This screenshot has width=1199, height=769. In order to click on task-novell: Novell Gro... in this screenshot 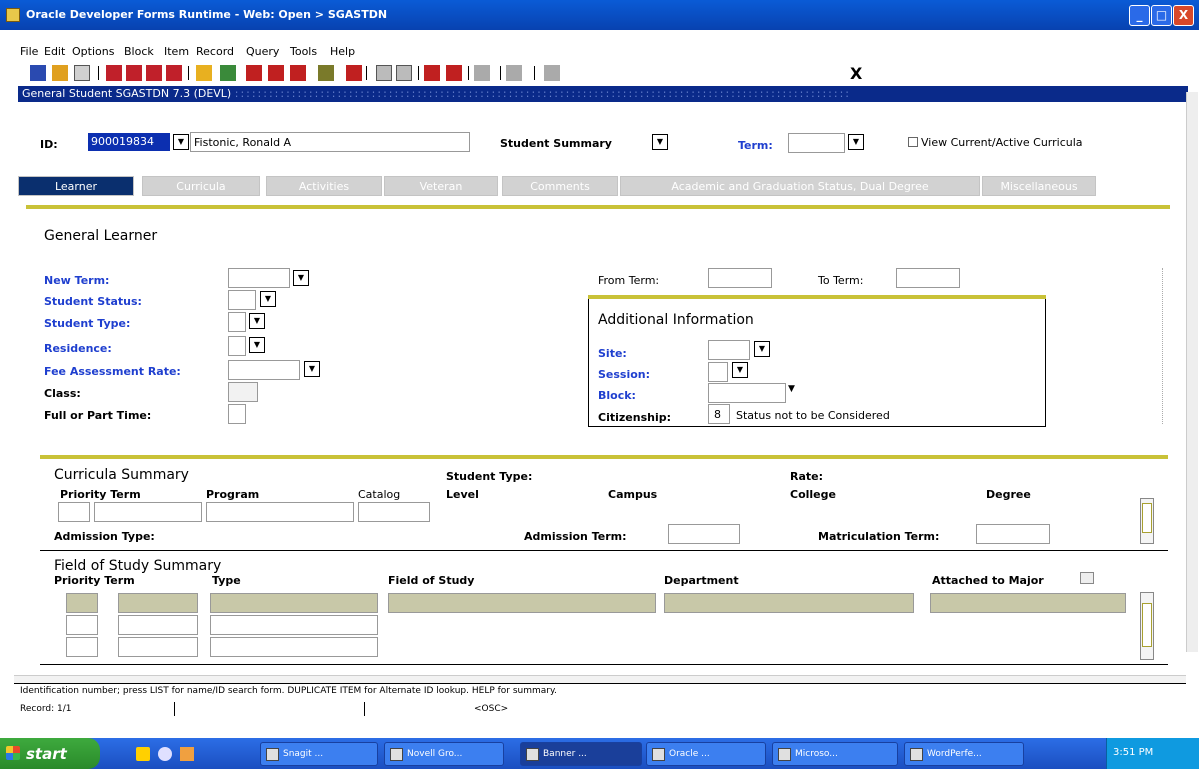, I will do `click(444, 754)`.